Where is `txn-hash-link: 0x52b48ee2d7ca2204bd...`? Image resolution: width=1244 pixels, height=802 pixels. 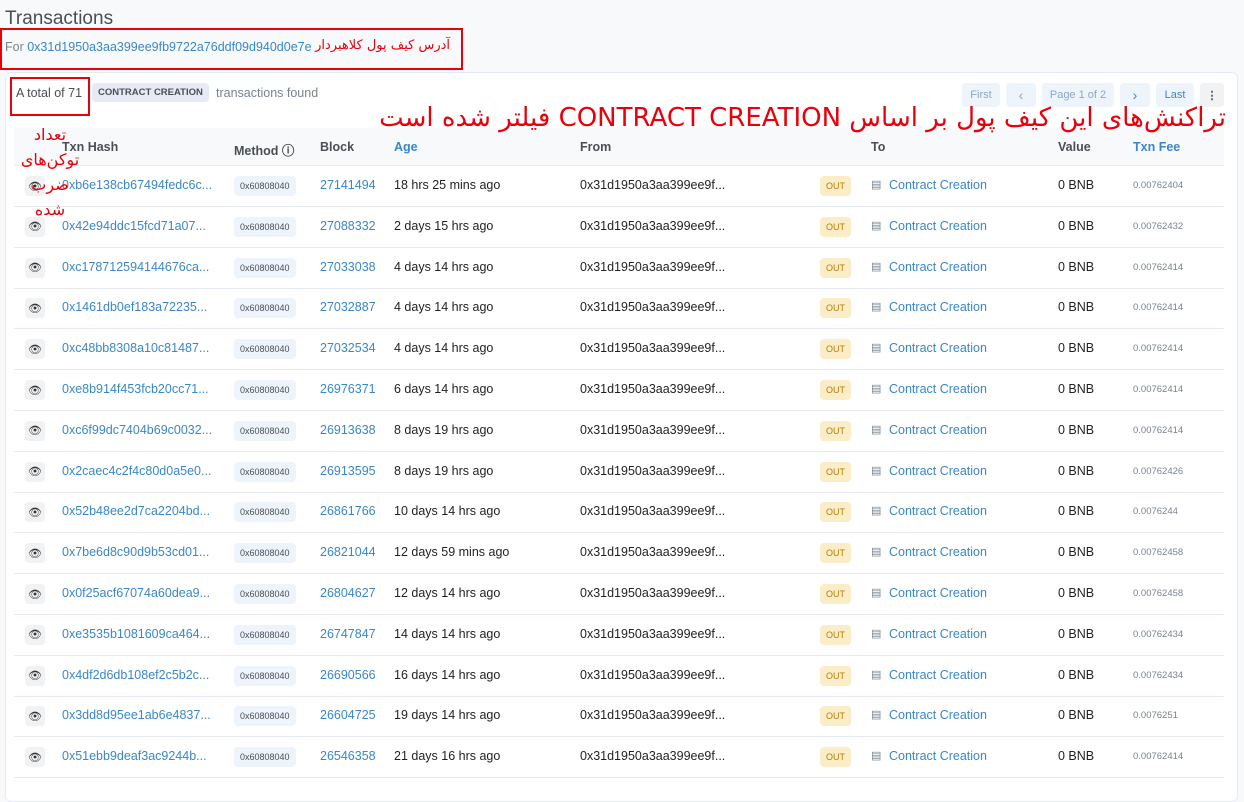
txn-hash-link: 0x52b48ee2d7ca2204bd... is located at coordinates (136, 511).